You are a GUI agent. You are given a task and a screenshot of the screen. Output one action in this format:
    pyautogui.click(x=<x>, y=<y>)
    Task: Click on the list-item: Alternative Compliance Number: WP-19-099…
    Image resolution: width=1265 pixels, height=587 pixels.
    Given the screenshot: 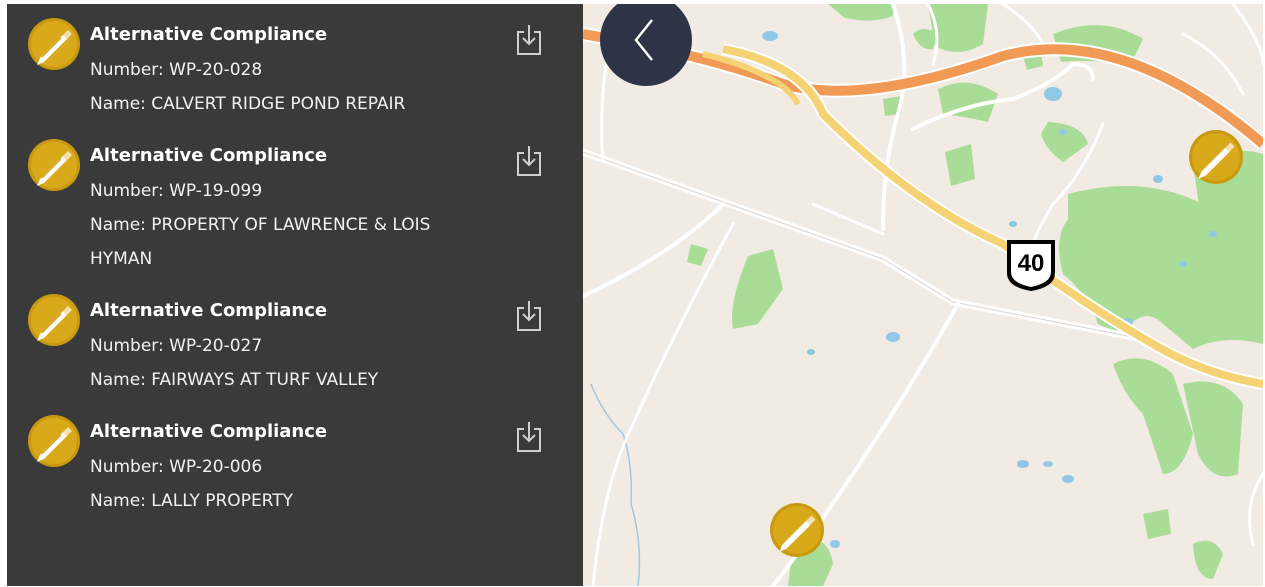 What is the action you would take?
    pyautogui.click(x=295, y=202)
    